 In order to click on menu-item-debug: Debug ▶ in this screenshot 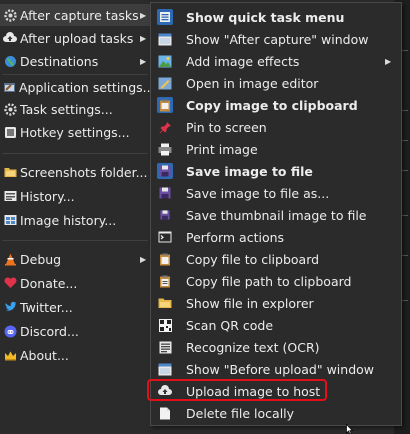, I will do `click(75, 259)`.